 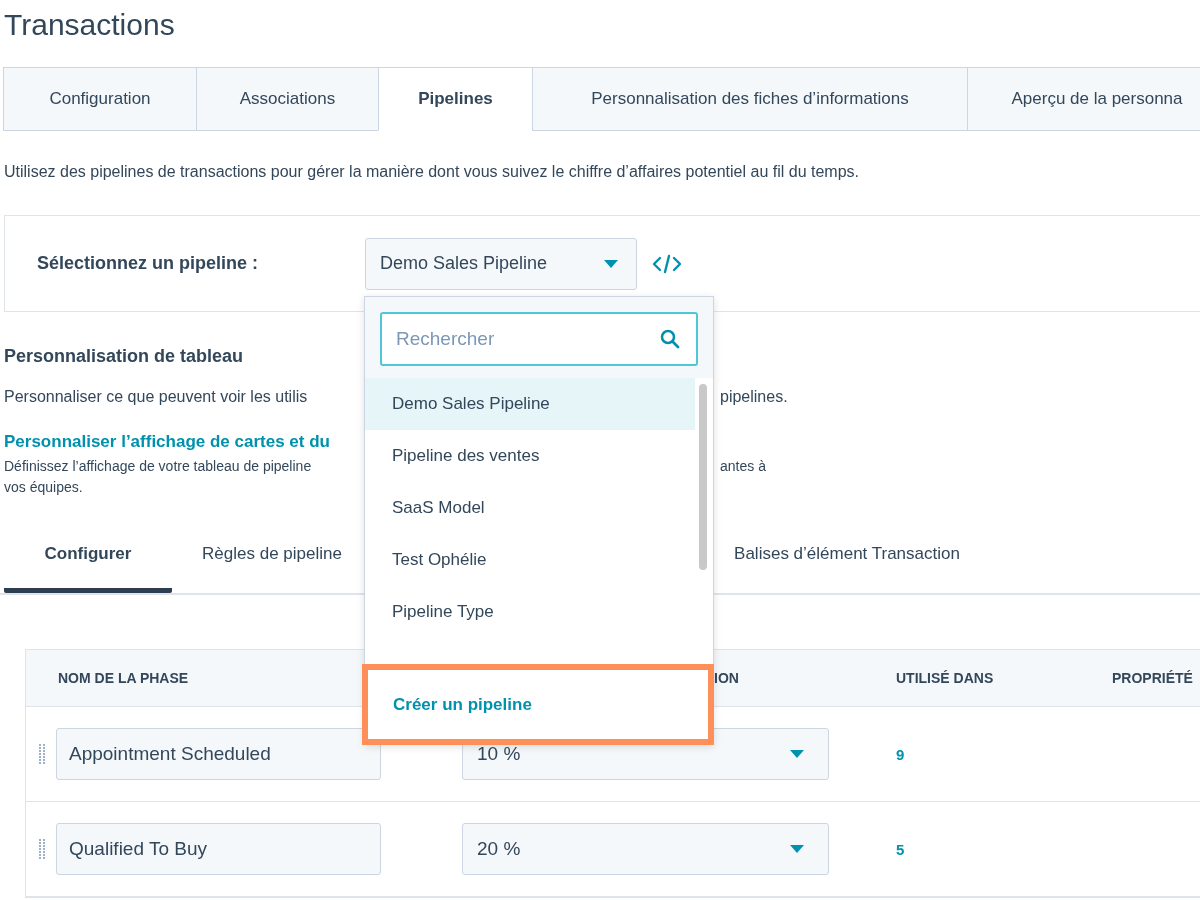 I want to click on page-title: Transactions, so click(x=90, y=25).